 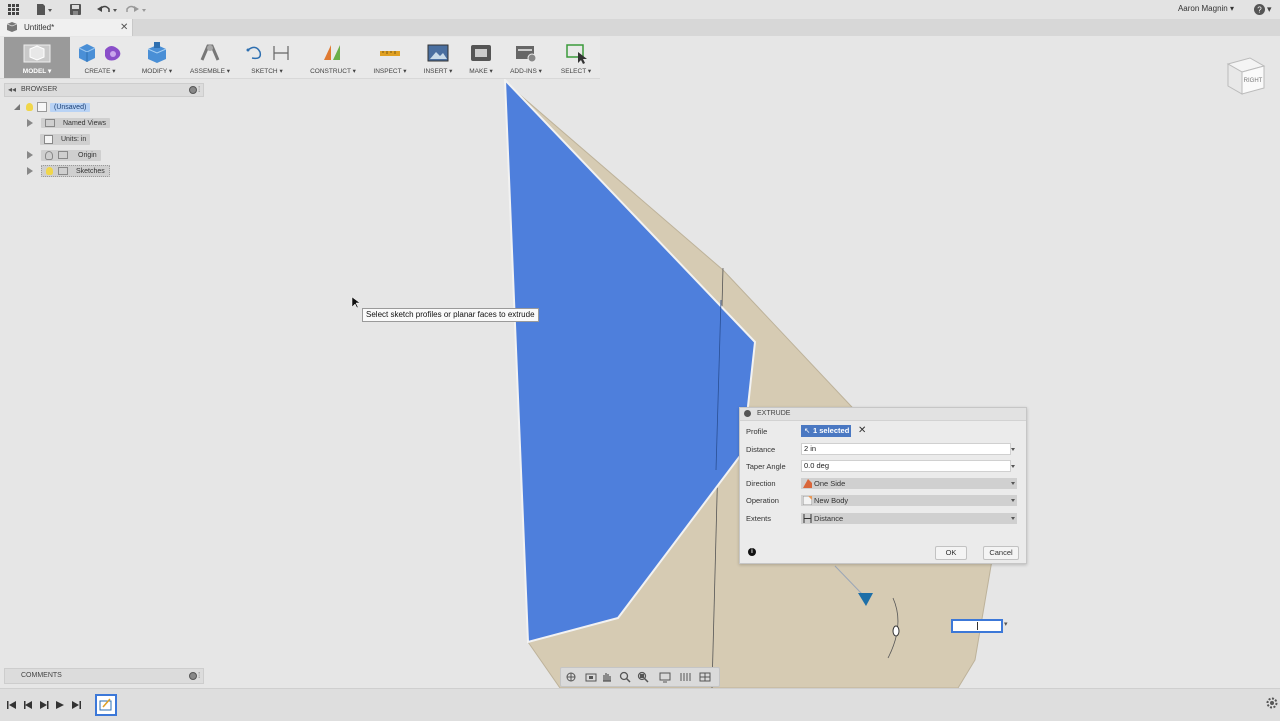 What do you see at coordinates (157, 57) in the screenshot?
I see `modify-menu: MODIFY ▾` at bounding box center [157, 57].